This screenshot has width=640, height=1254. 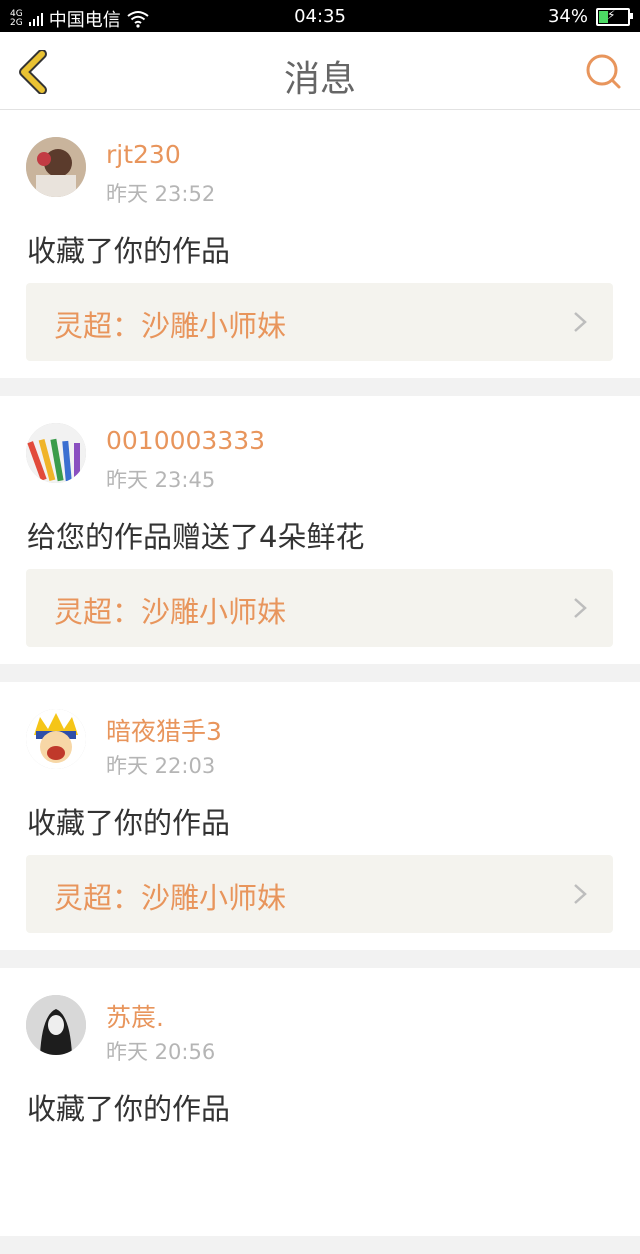 I want to click on status-time: 04:35, so click(x=320, y=16).